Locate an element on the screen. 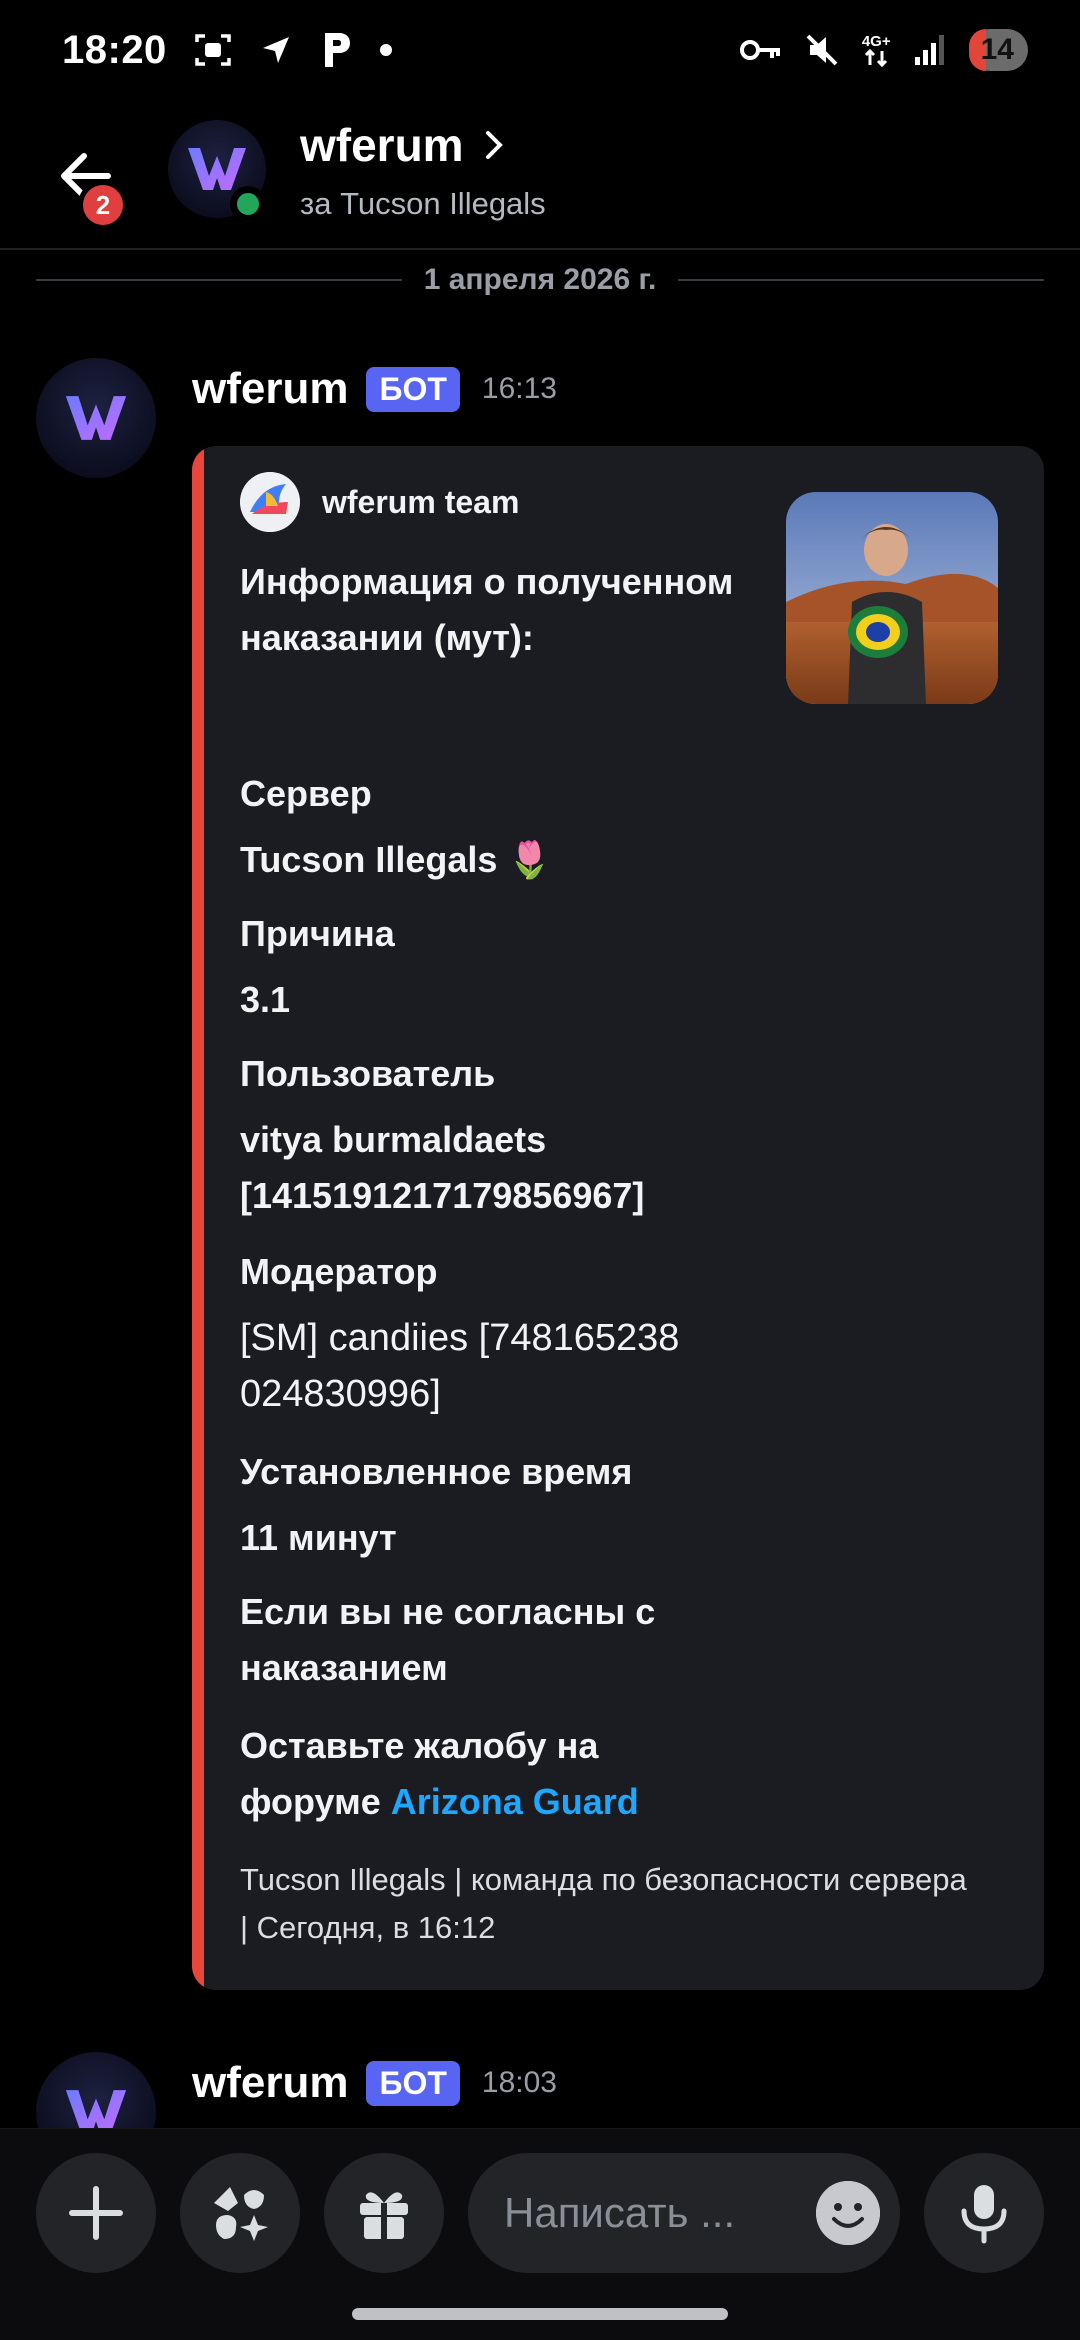  embed-author: wferum team is located at coordinates (379, 502).